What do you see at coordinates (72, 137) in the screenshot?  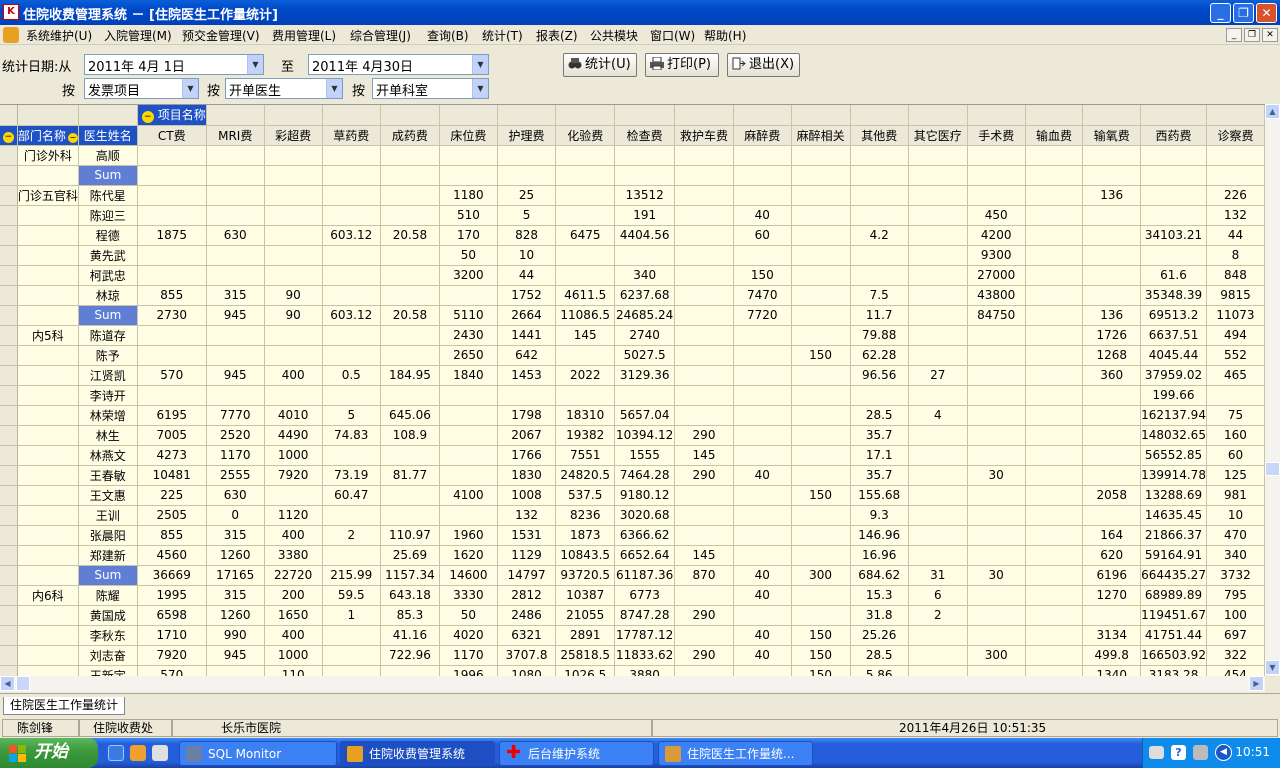 I see `collapse-icon: −` at bounding box center [72, 137].